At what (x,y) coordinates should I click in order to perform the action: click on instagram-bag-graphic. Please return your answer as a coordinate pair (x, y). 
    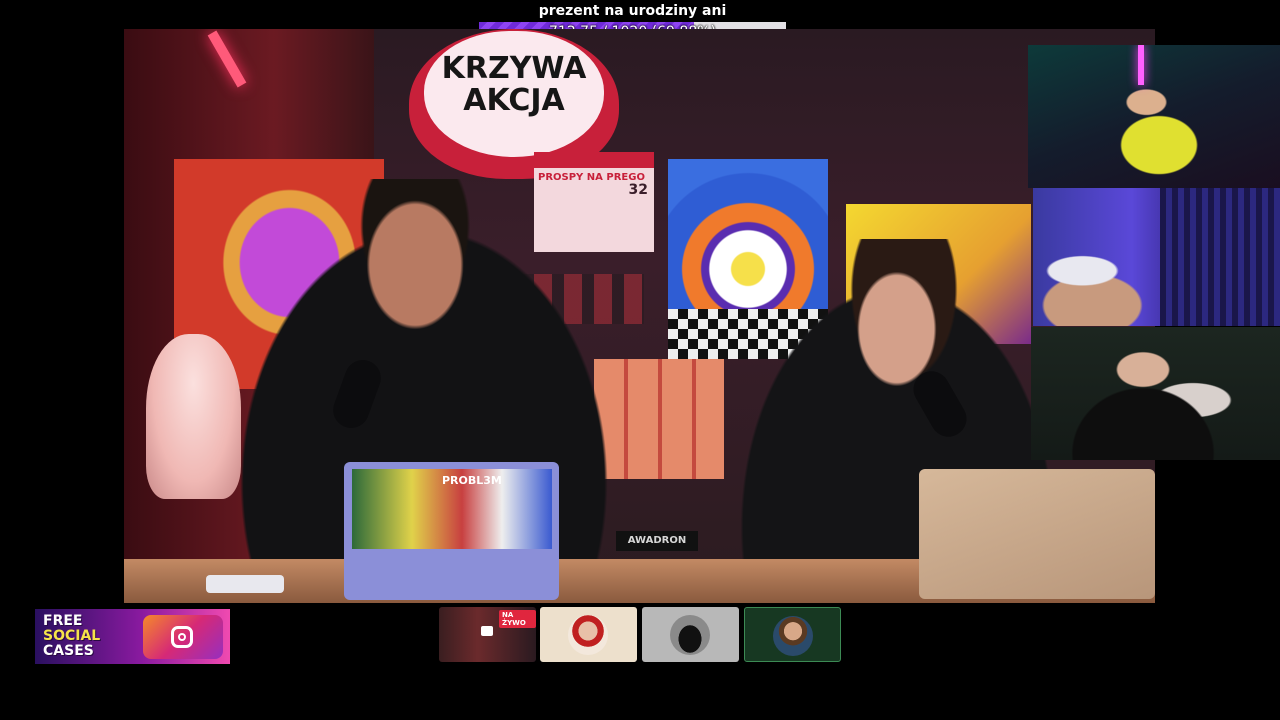
    Looking at the image, I should click on (183, 637).